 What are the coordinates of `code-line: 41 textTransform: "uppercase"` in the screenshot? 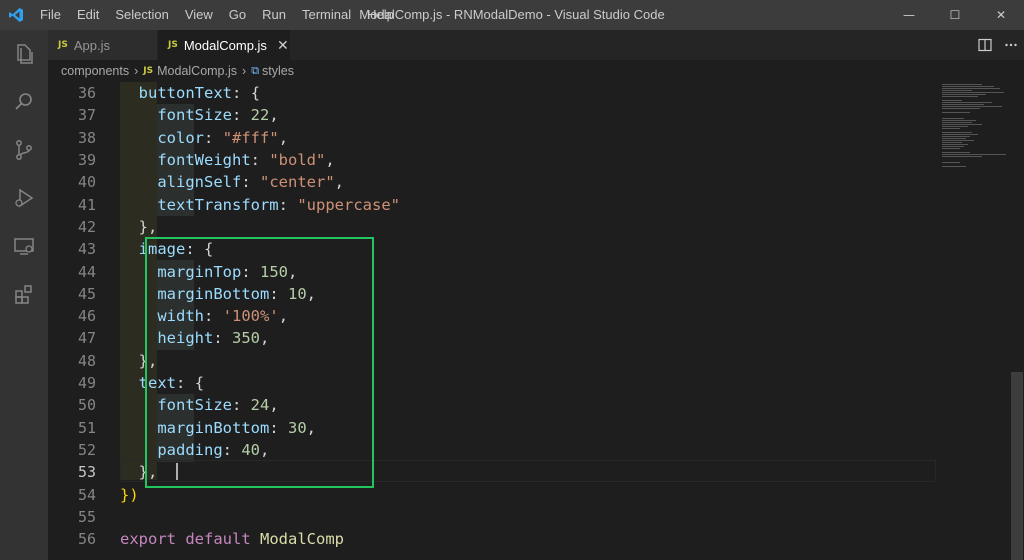 It's located at (536, 205).